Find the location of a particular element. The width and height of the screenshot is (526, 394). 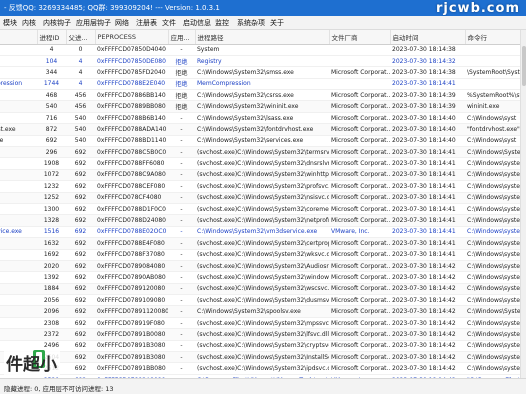

menu-item-system-misc: 系统杂项 is located at coordinates (251, 23).